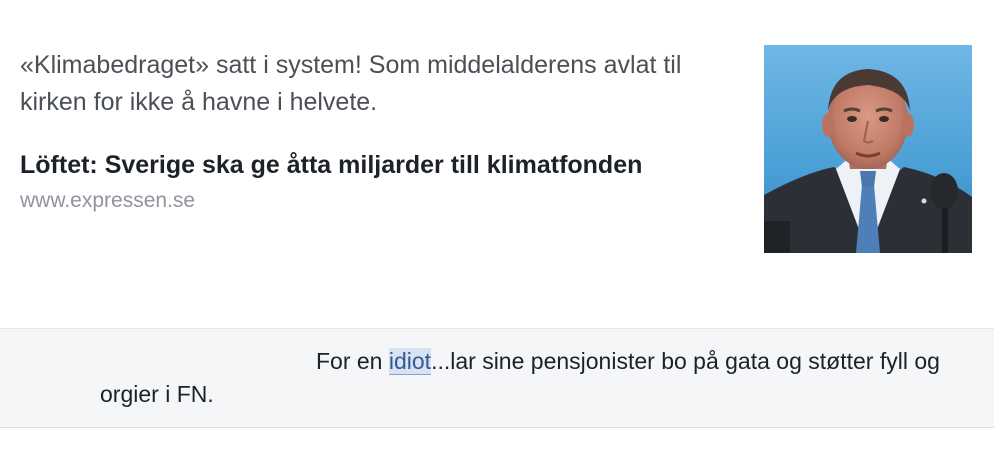 The height and width of the screenshot is (449, 994). Describe the element at coordinates (352, 361) in the screenshot. I see `comment-text-before: For en` at that location.